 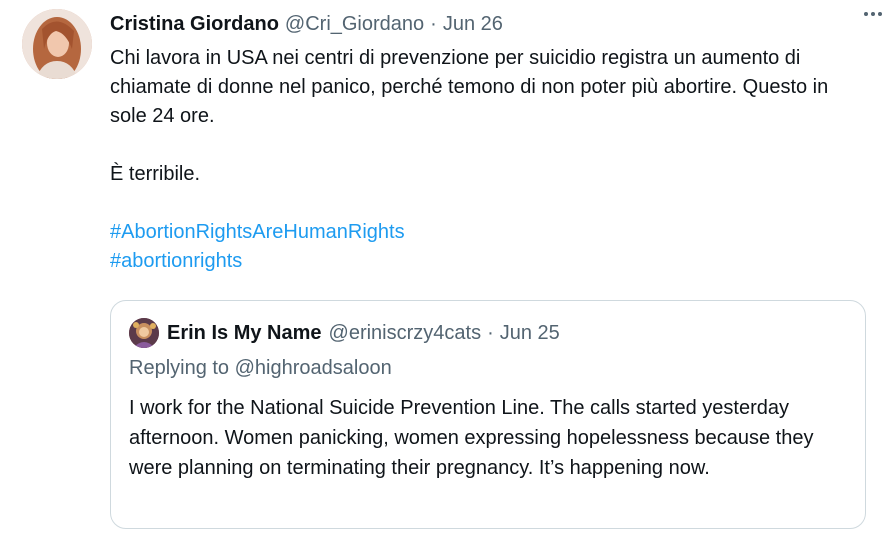 I want to click on tweet-header: Cristina Giordano @Cri_Giordano · Jun 26, so click(x=495, y=24).